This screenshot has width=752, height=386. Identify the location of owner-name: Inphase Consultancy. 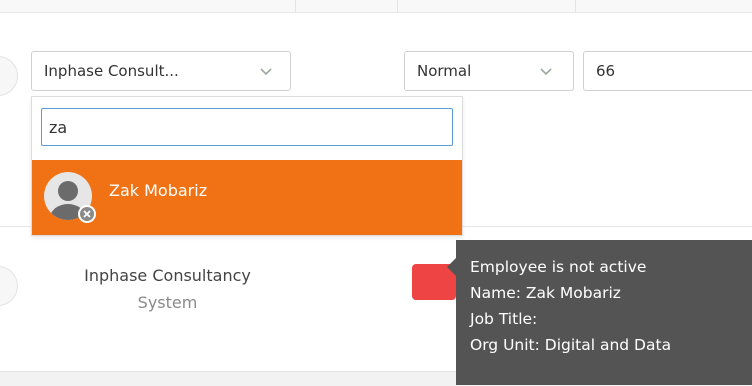
(167, 275).